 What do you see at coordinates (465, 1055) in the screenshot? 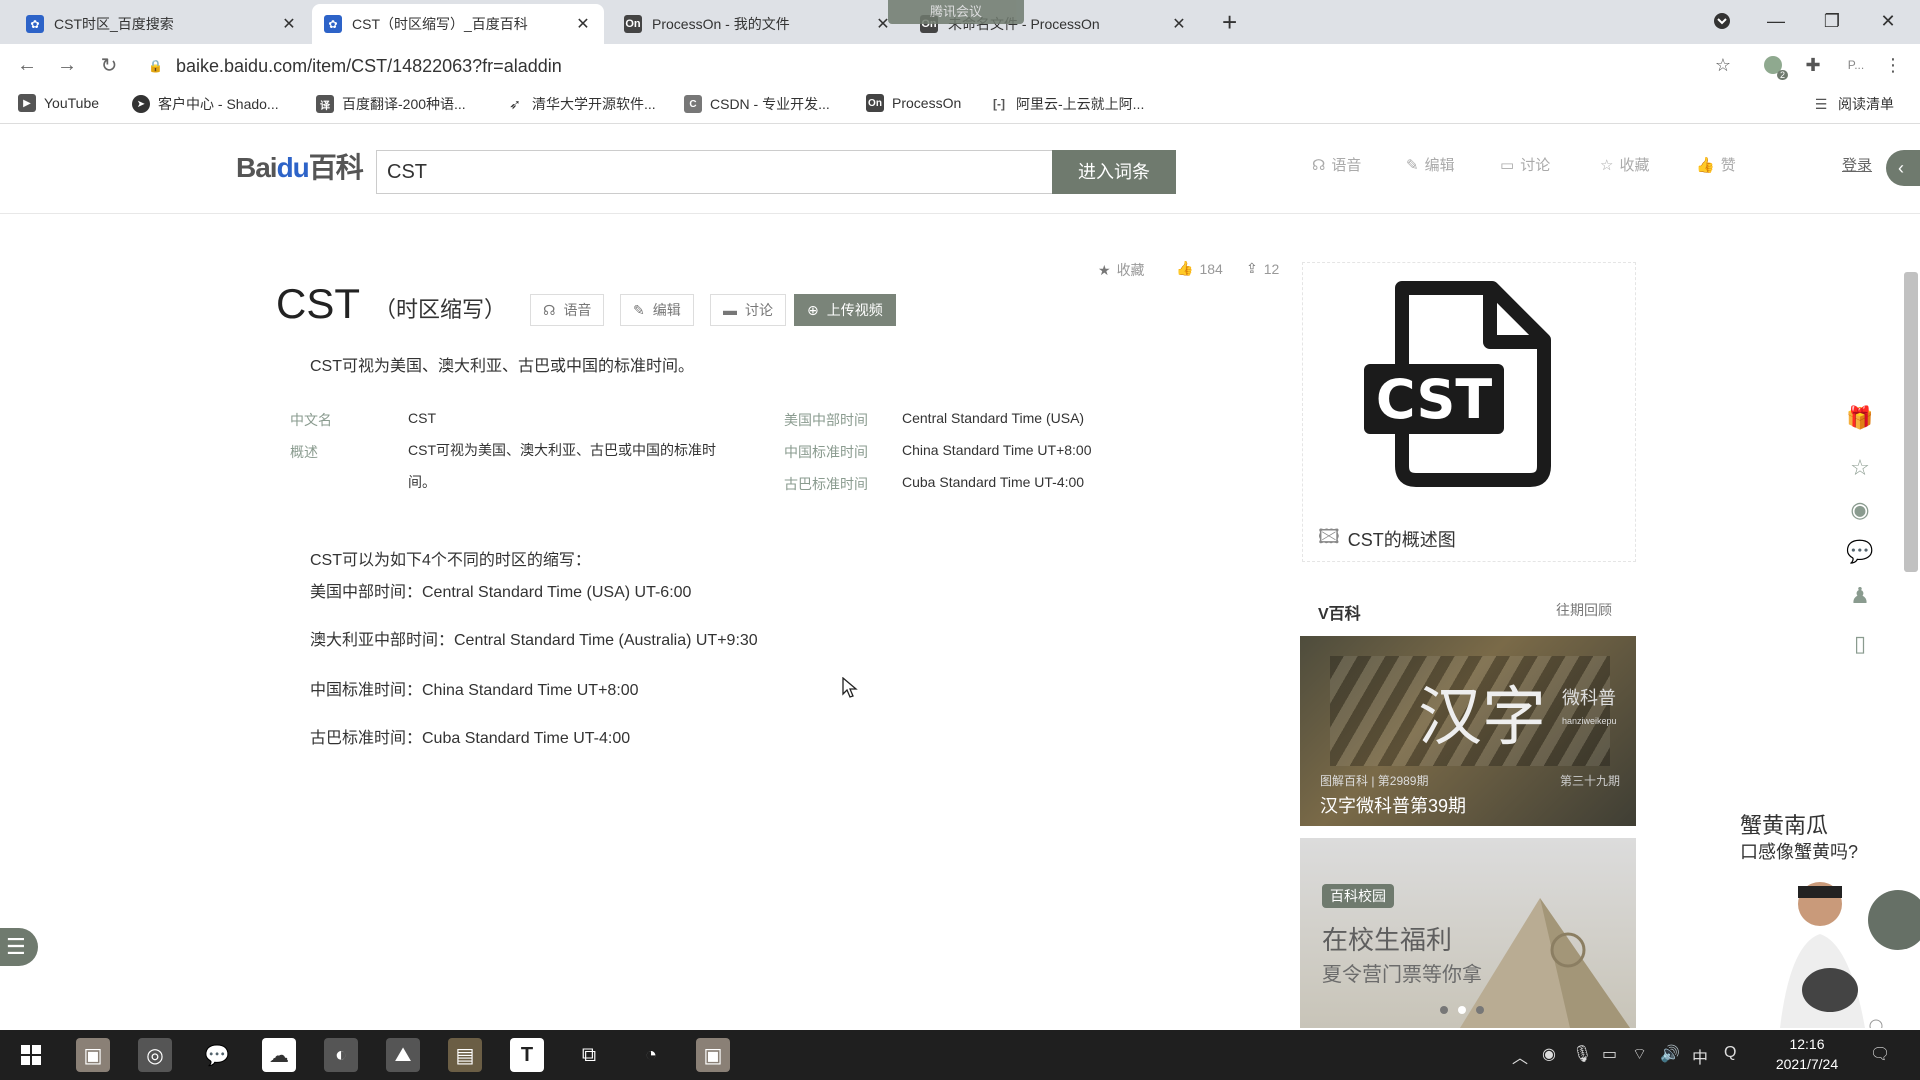
I see `file-explorer-icon: ▤` at bounding box center [465, 1055].